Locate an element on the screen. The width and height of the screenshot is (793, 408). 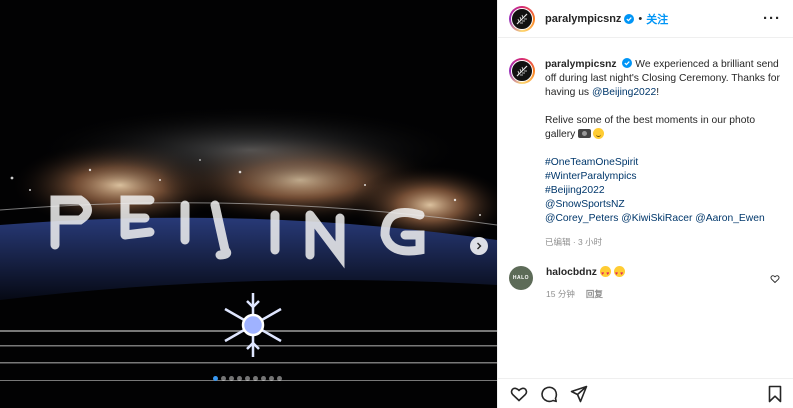
caption-username: paralympicsnz is located at coordinates (581, 64).